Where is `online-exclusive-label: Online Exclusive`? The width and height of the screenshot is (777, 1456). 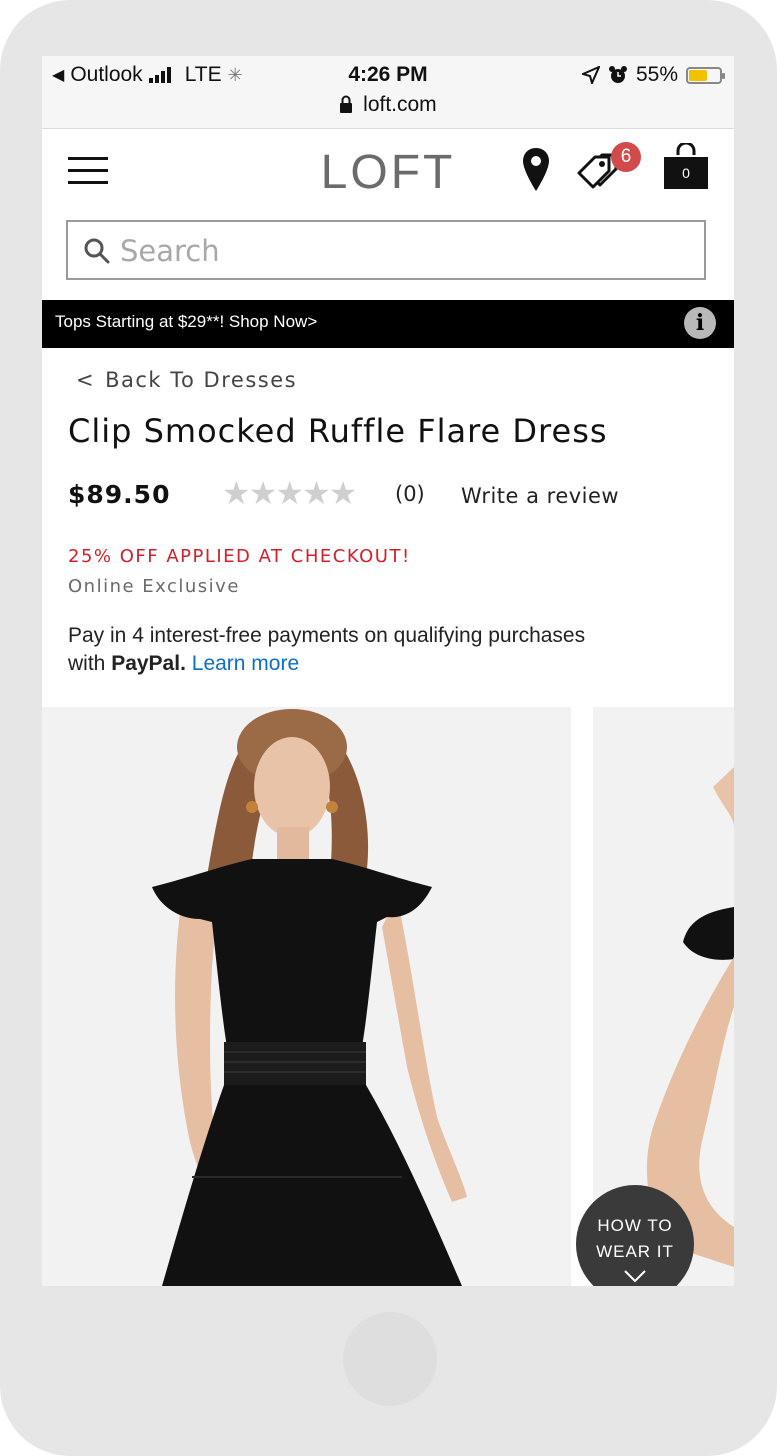 online-exclusive-label: Online Exclusive is located at coordinates (154, 586).